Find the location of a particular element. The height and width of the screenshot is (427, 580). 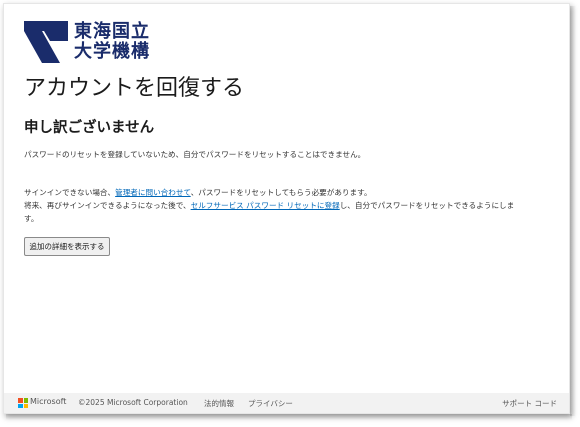

microsoft-logo-icon is located at coordinates (23, 403).